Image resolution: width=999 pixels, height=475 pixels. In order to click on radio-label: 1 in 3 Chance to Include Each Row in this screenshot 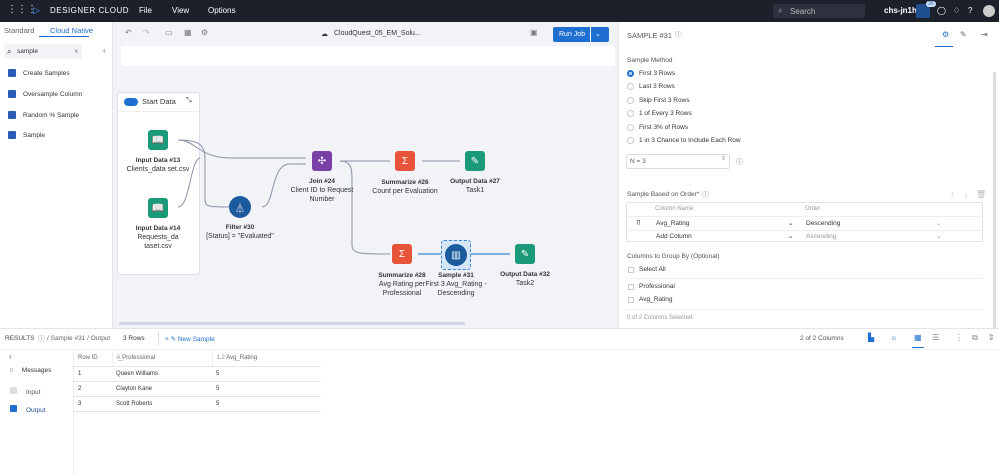, I will do `click(690, 140)`.